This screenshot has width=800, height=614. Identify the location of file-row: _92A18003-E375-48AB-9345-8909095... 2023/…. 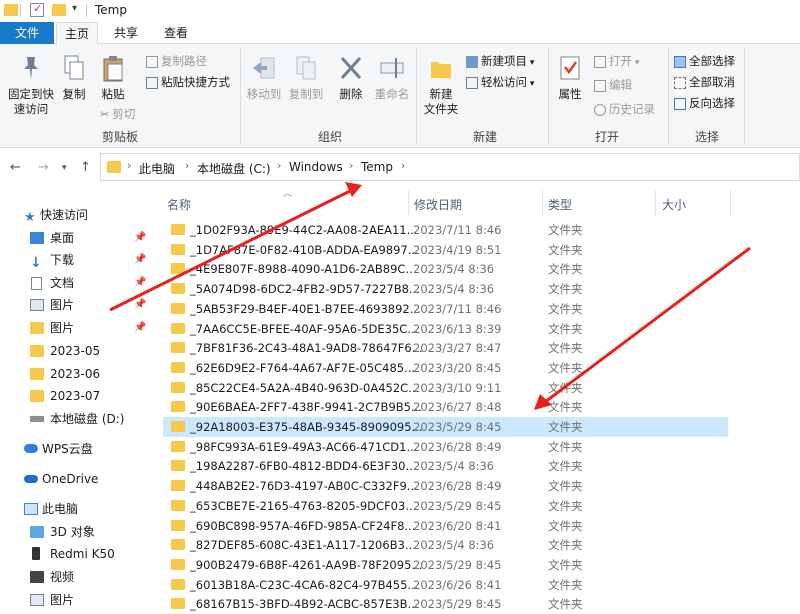
(445, 427).